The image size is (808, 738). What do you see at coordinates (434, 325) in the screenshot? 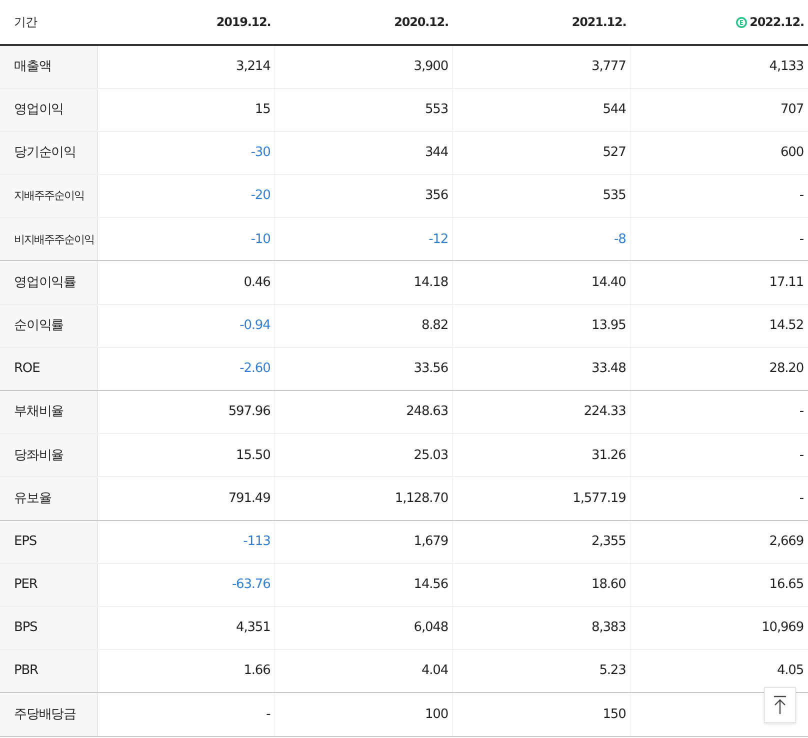
I see `value-text: 8.82` at bounding box center [434, 325].